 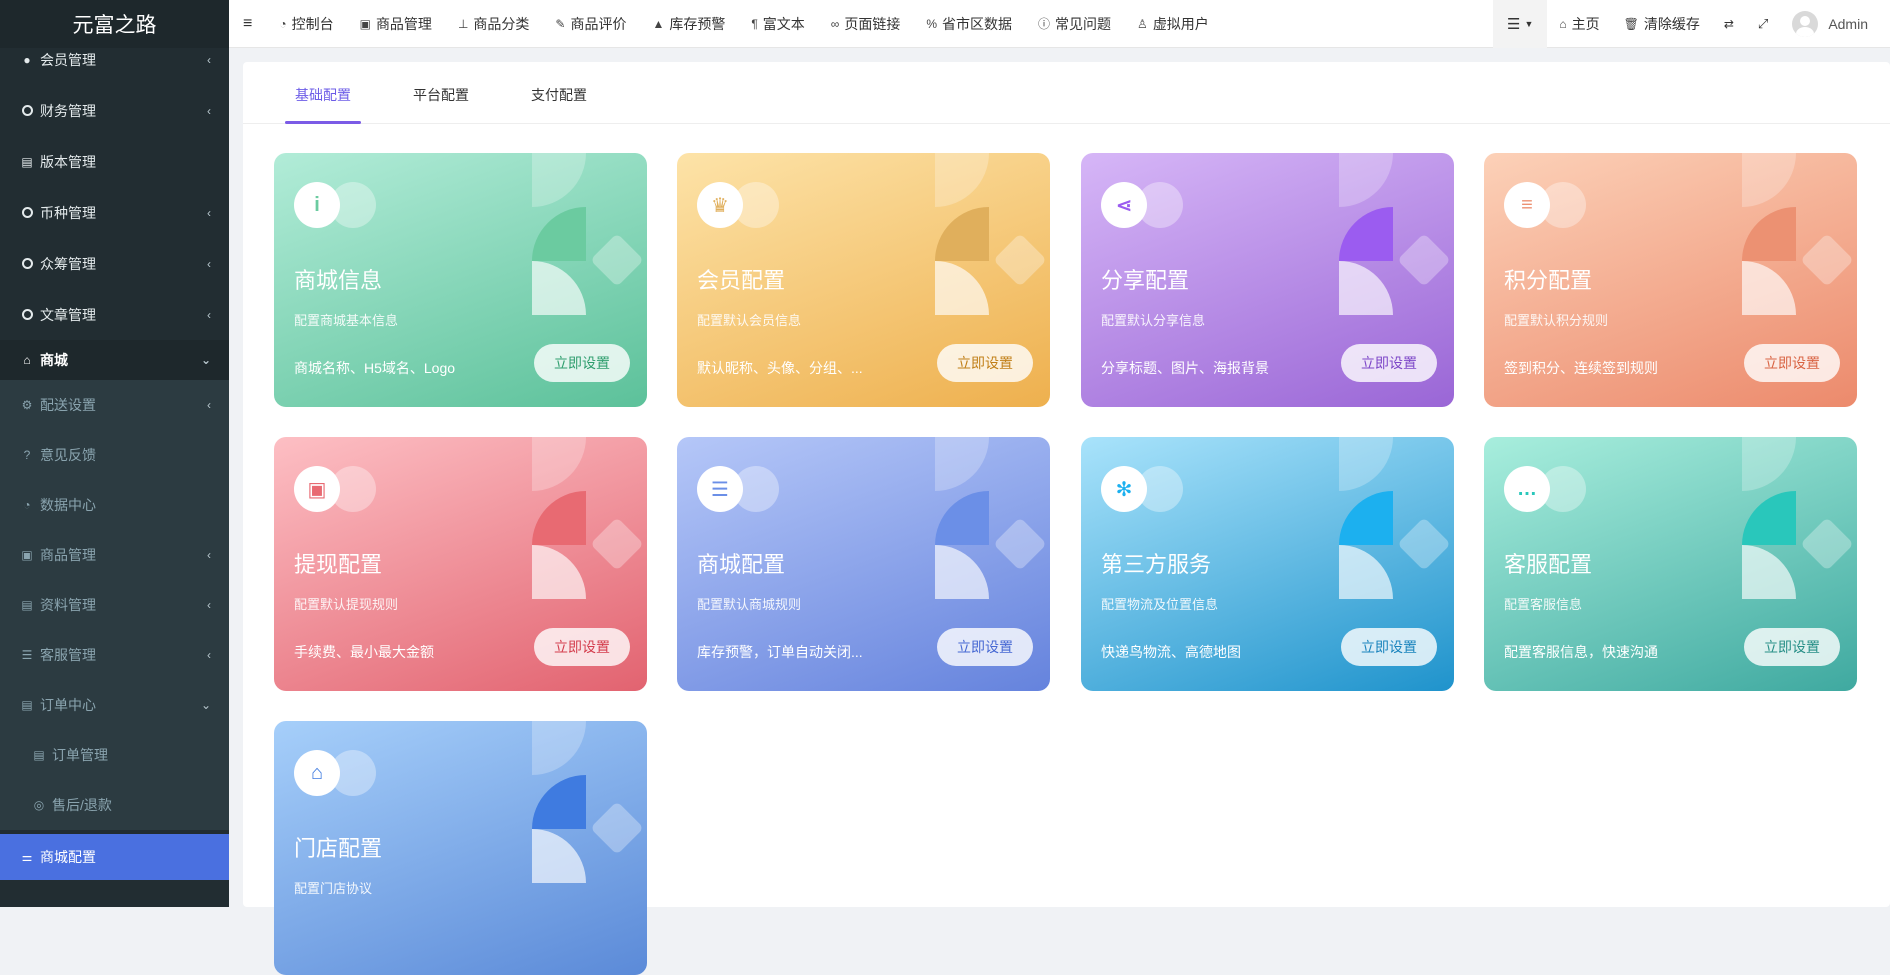 What do you see at coordinates (1581, 368) in the screenshot?
I see `card-footer-text: 签到积分、连续签到规则` at bounding box center [1581, 368].